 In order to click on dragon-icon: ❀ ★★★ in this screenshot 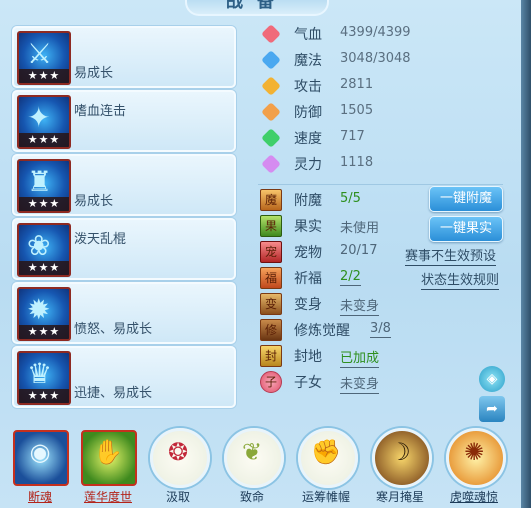, I will do `click(44, 250)`.